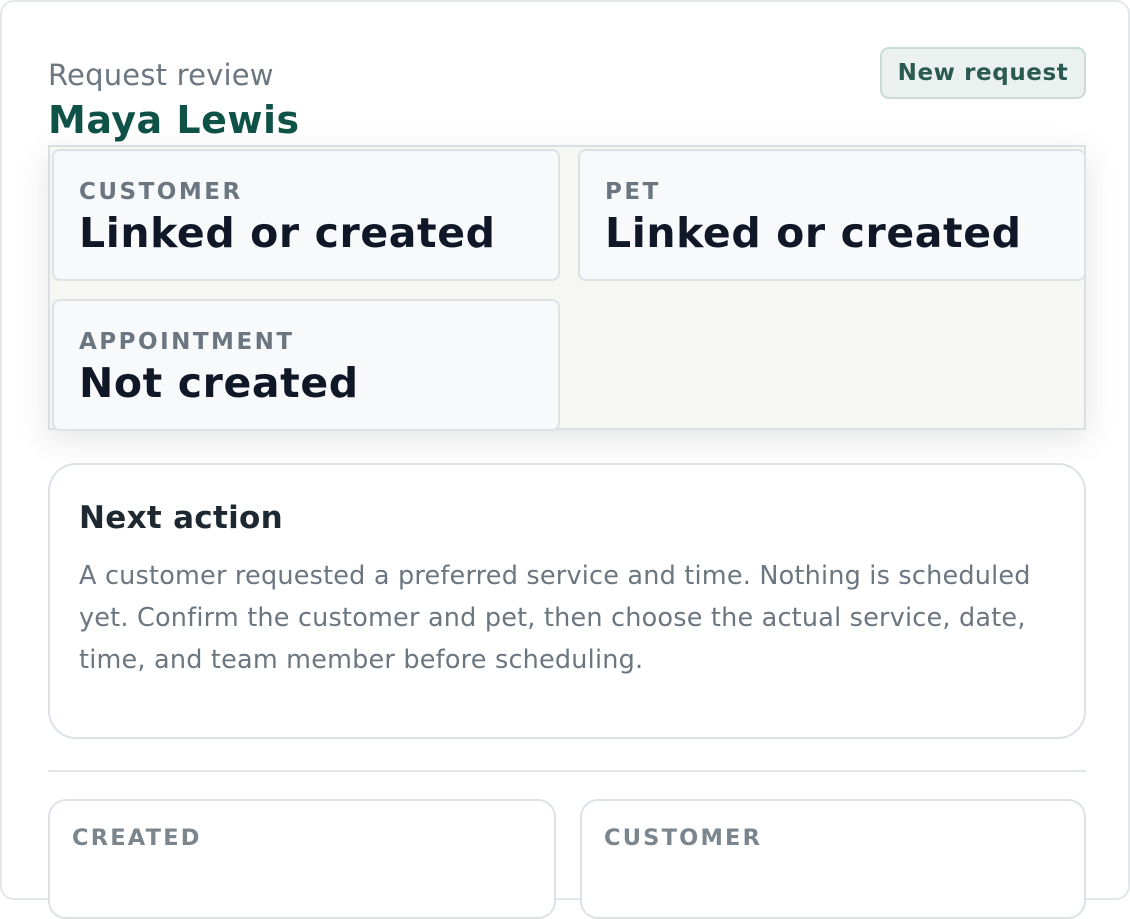  I want to click on created-detail-card: CREATED, so click(302, 859).